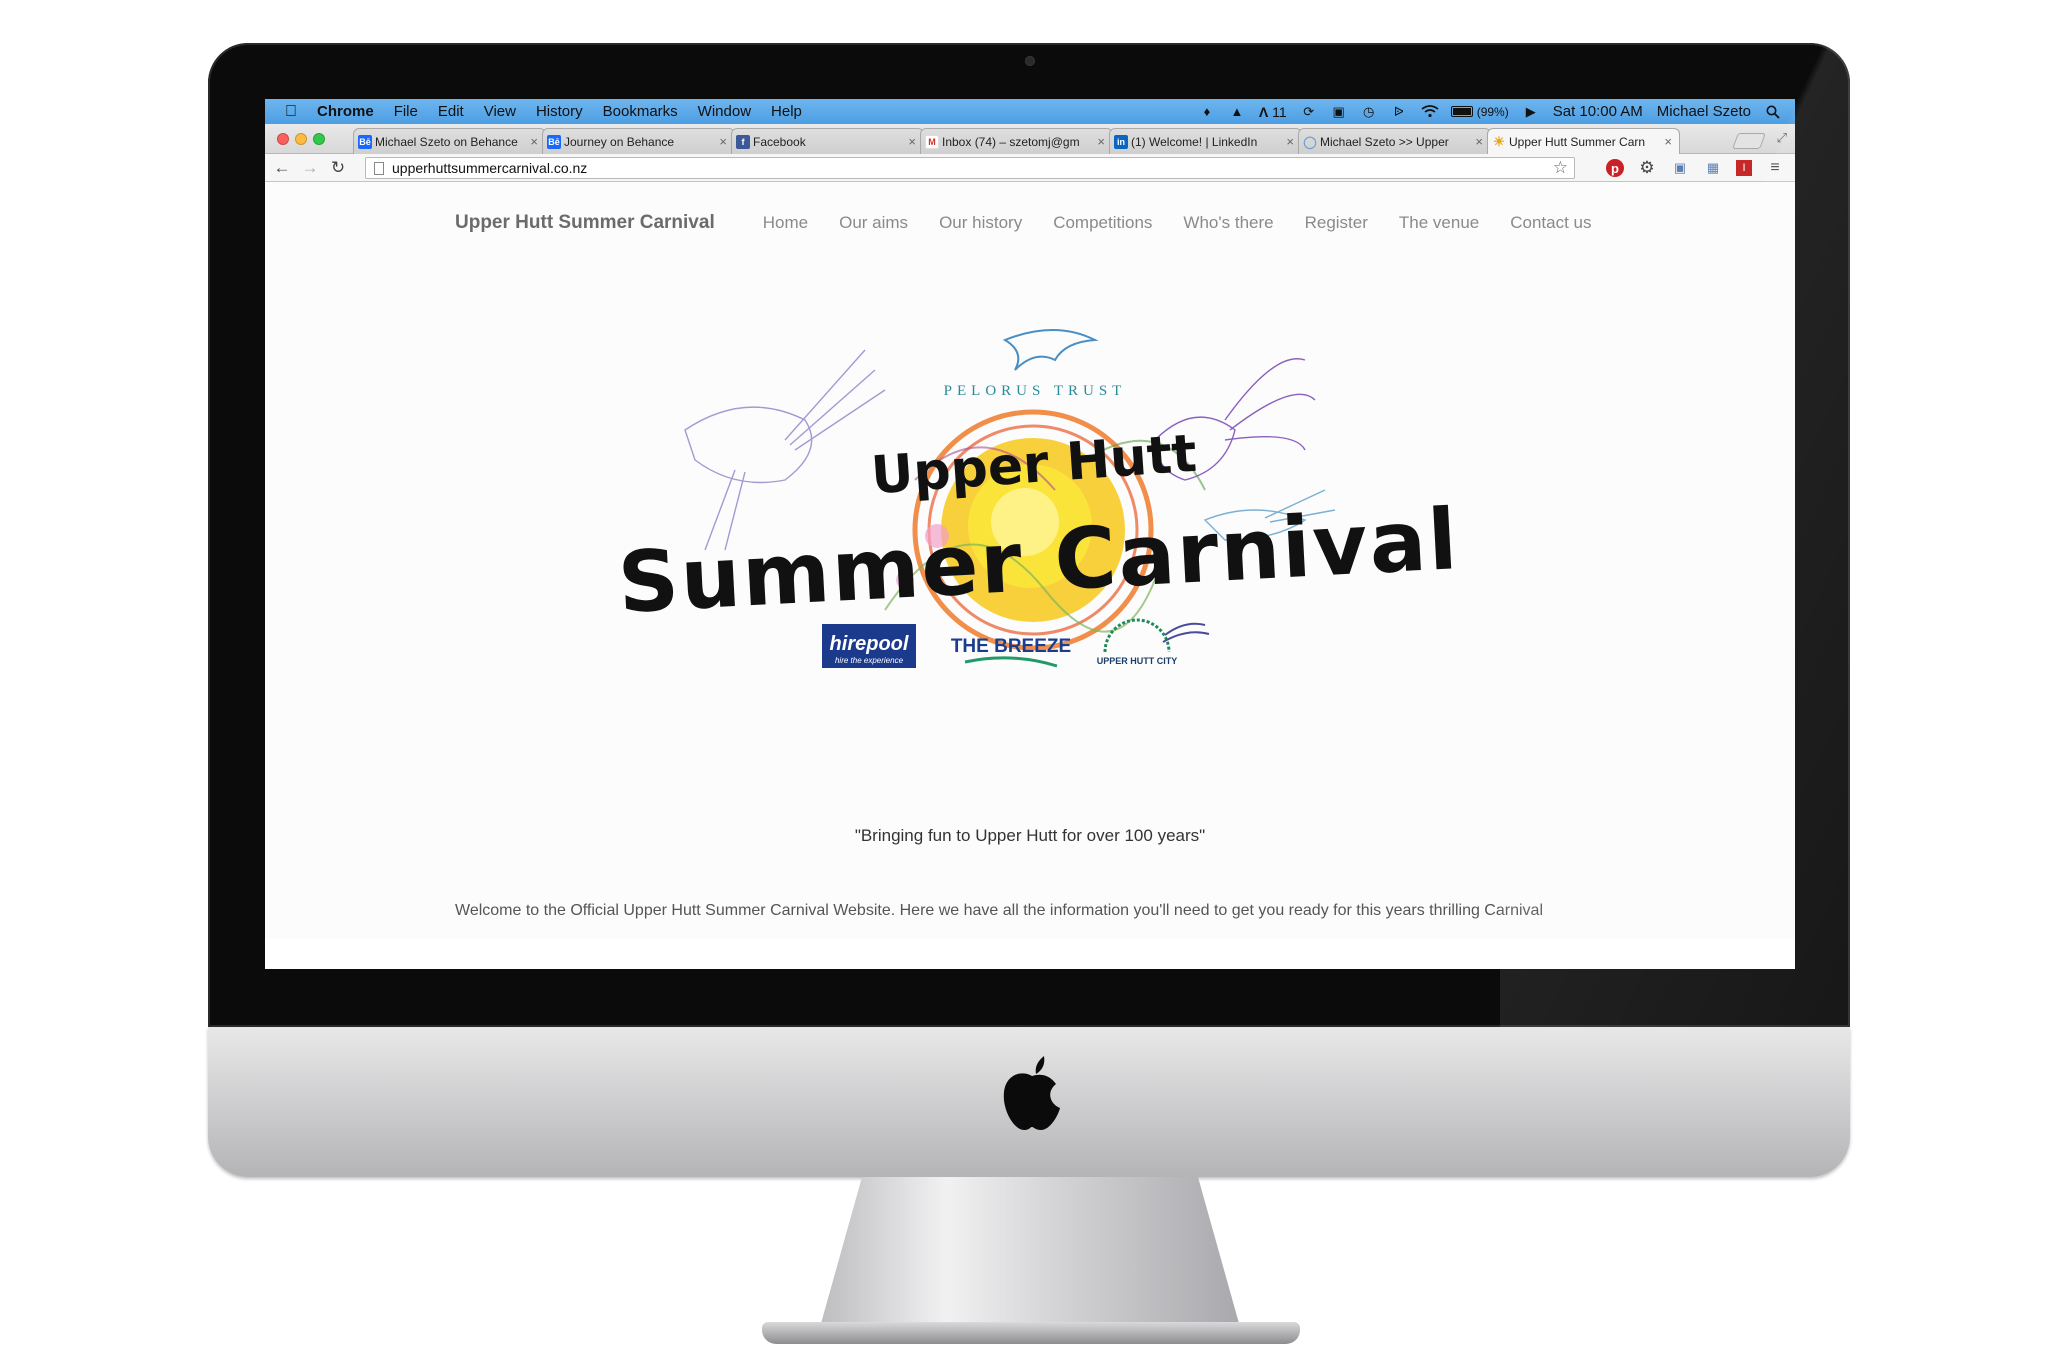  Describe the element at coordinates (1704, 111) in the screenshot. I see `menubar-user: Michael Szeto` at that location.